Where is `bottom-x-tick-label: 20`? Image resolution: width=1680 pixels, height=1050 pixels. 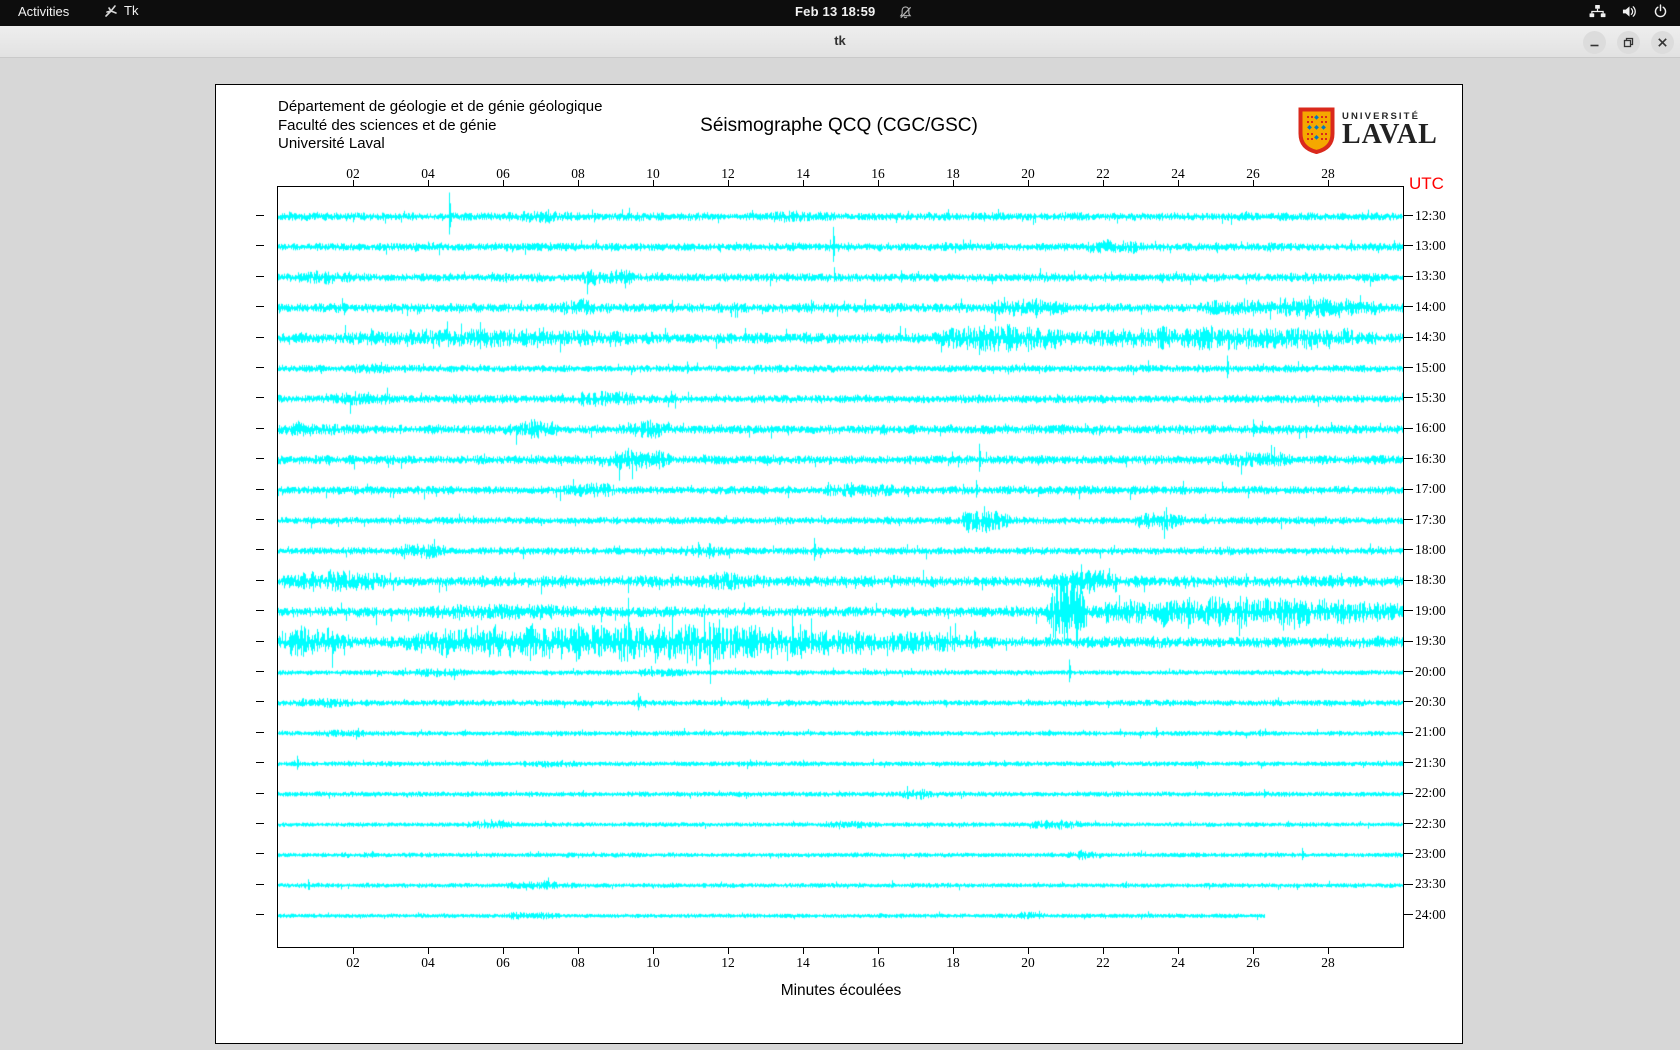 bottom-x-tick-label: 20 is located at coordinates (1028, 962).